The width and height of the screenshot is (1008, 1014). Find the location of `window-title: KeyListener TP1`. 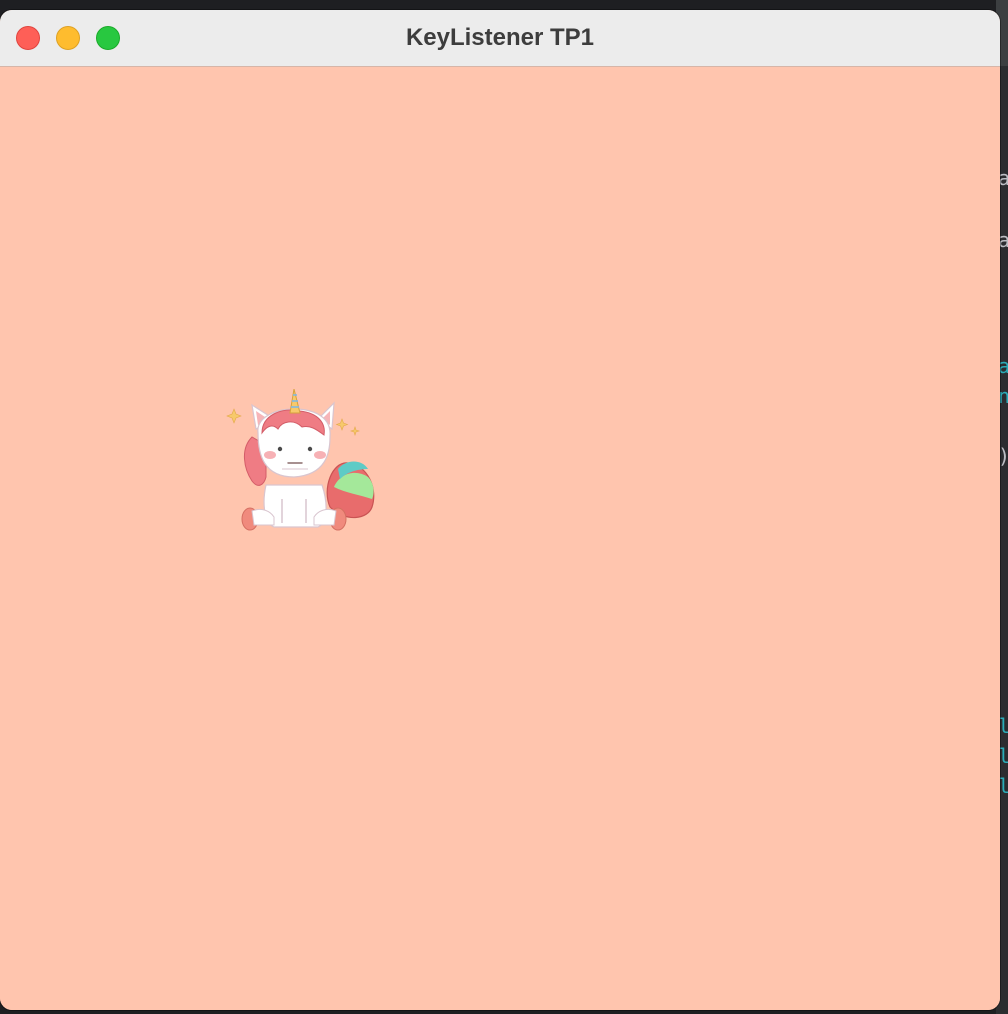

window-title: KeyListener TP1 is located at coordinates (500, 37).